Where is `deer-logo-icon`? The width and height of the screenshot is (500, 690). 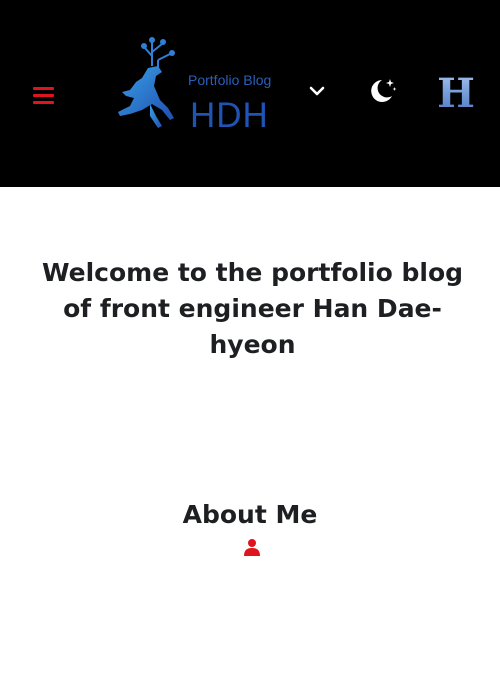
deer-logo-icon is located at coordinates (146, 82).